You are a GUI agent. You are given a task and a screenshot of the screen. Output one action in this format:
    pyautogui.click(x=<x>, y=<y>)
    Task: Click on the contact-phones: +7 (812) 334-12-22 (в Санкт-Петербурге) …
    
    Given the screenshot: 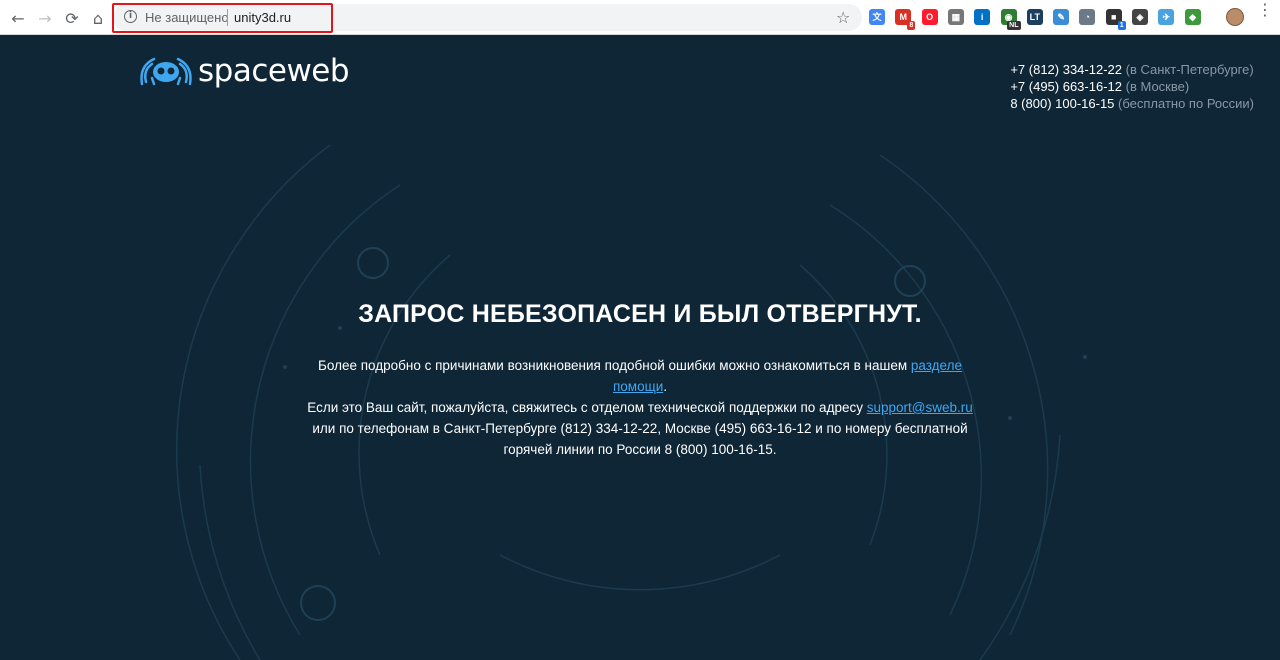 What is the action you would take?
    pyautogui.click(x=1132, y=86)
    